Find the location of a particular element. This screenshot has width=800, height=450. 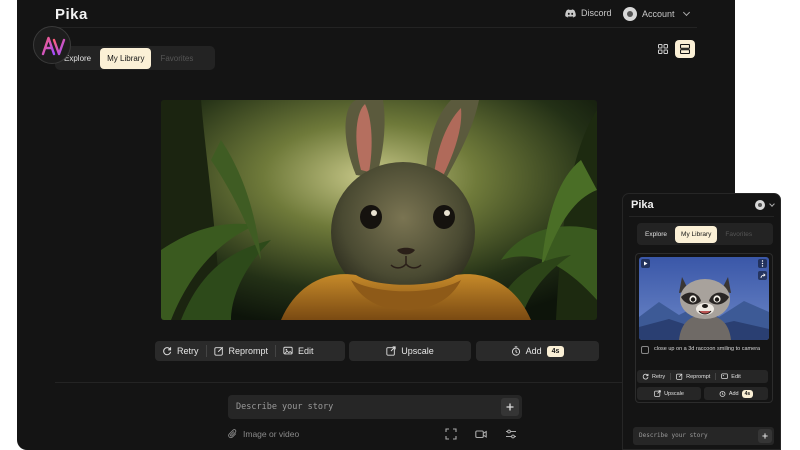

add-content: Add 4s is located at coordinates (538, 351).